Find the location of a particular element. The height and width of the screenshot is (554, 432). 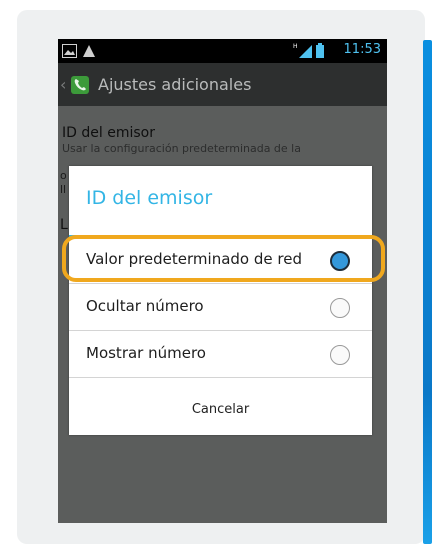

option-label: Mostrar número is located at coordinates (146, 353).